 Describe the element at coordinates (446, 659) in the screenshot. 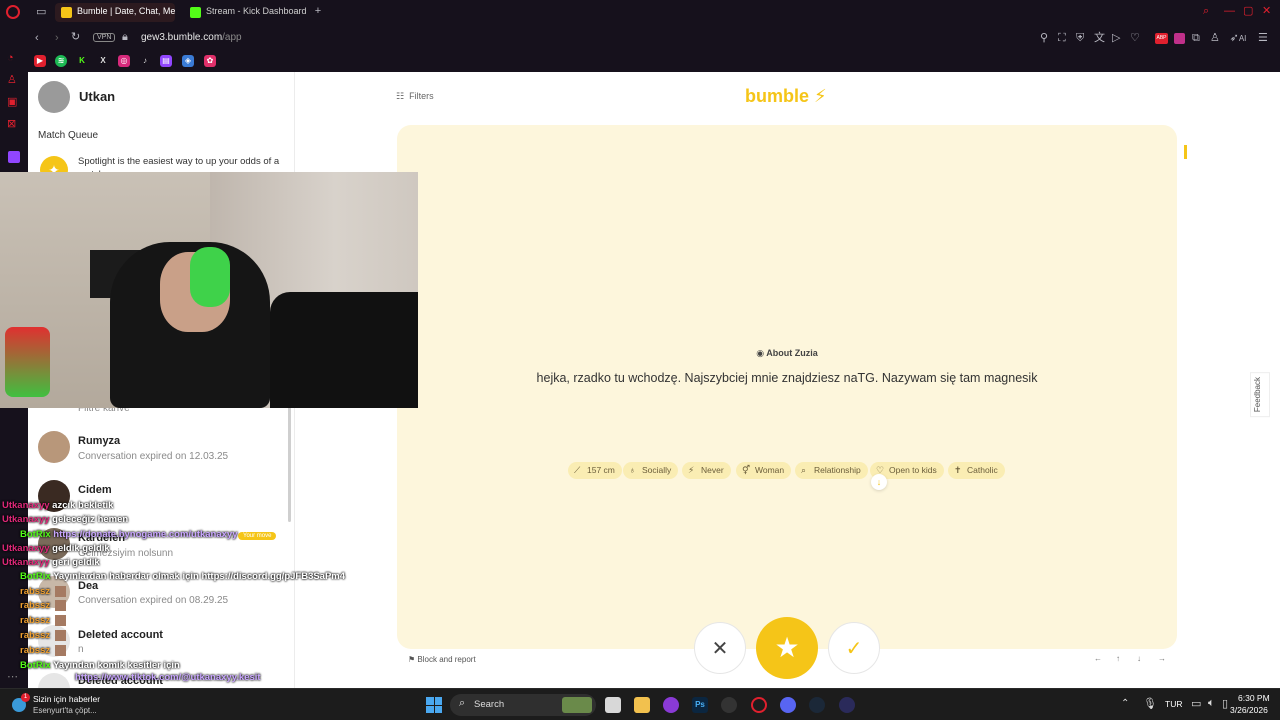

I see `block-label: Block and report` at that location.